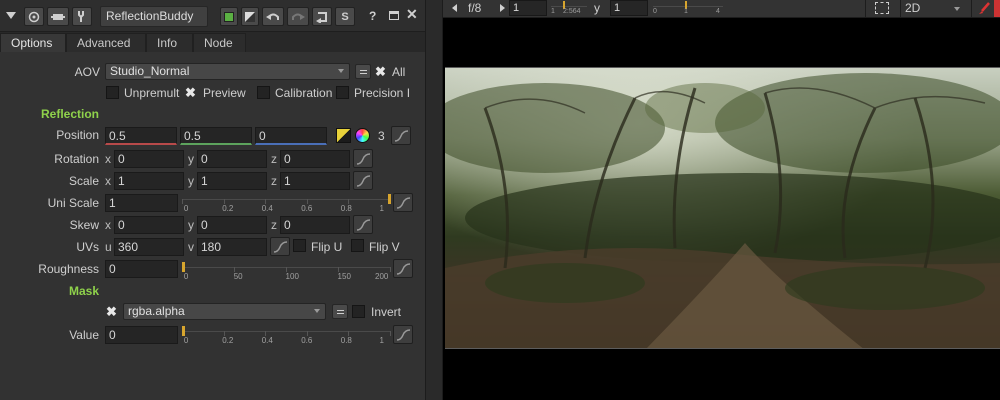 The height and width of the screenshot is (400, 1000). Describe the element at coordinates (82, 16) in the screenshot. I see `wrench-button` at that location.